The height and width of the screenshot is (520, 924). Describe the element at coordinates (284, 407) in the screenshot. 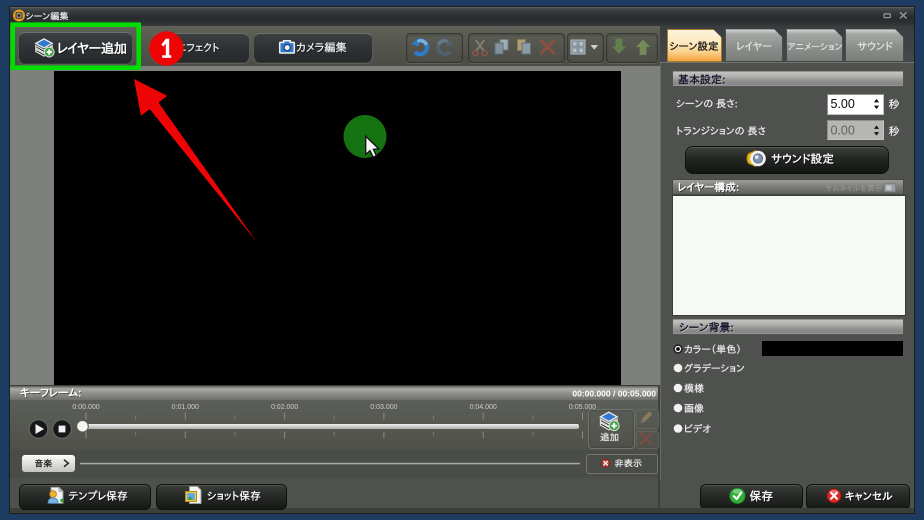

I see `svg-text: 0:02.000` at that location.